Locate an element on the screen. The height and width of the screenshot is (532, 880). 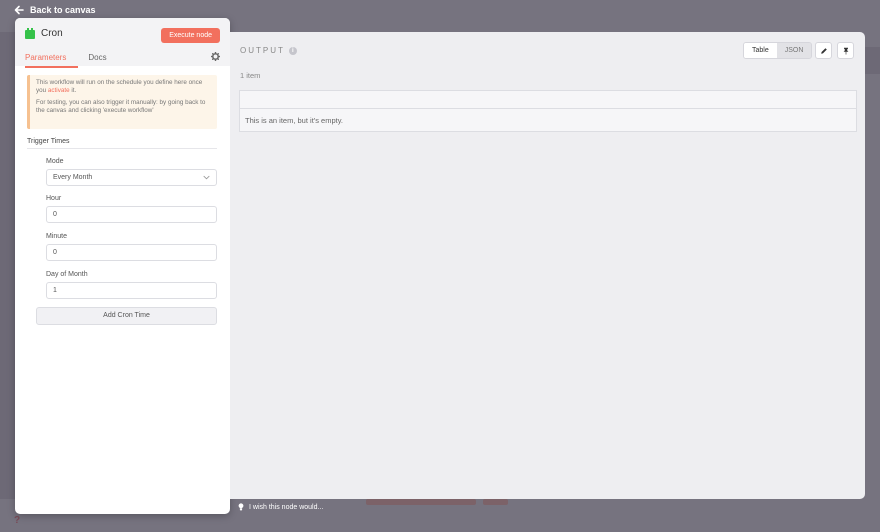
add-cron-time-button: Add Cron Time is located at coordinates (126, 316).